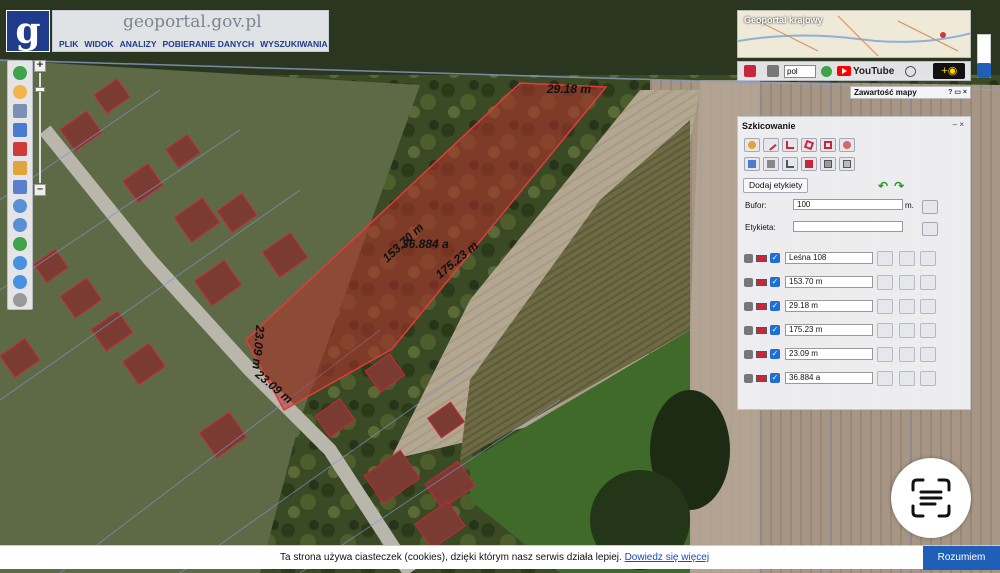 Image resolution: width=1000 pixels, height=573 pixels. What do you see at coordinates (20, 263) in the screenshot?
I see `back-arrow-icon` at bounding box center [20, 263].